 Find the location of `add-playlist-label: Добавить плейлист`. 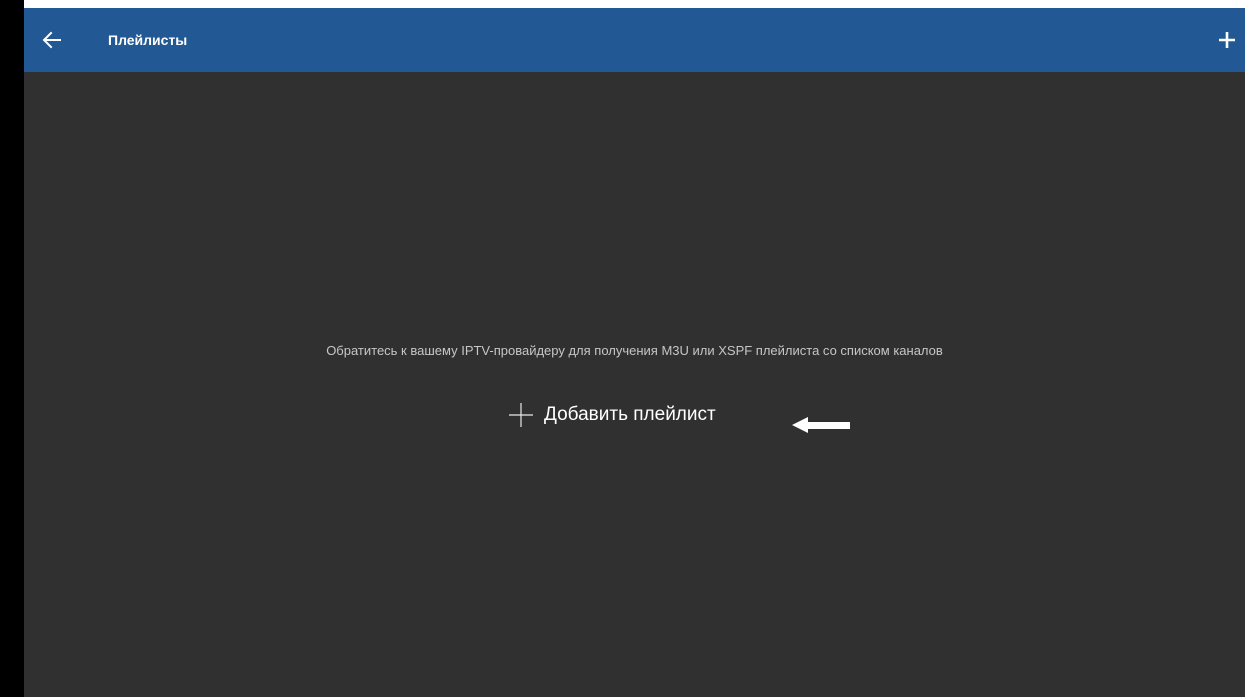

add-playlist-label: Добавить плейлист is located at coordinates (630, 414).